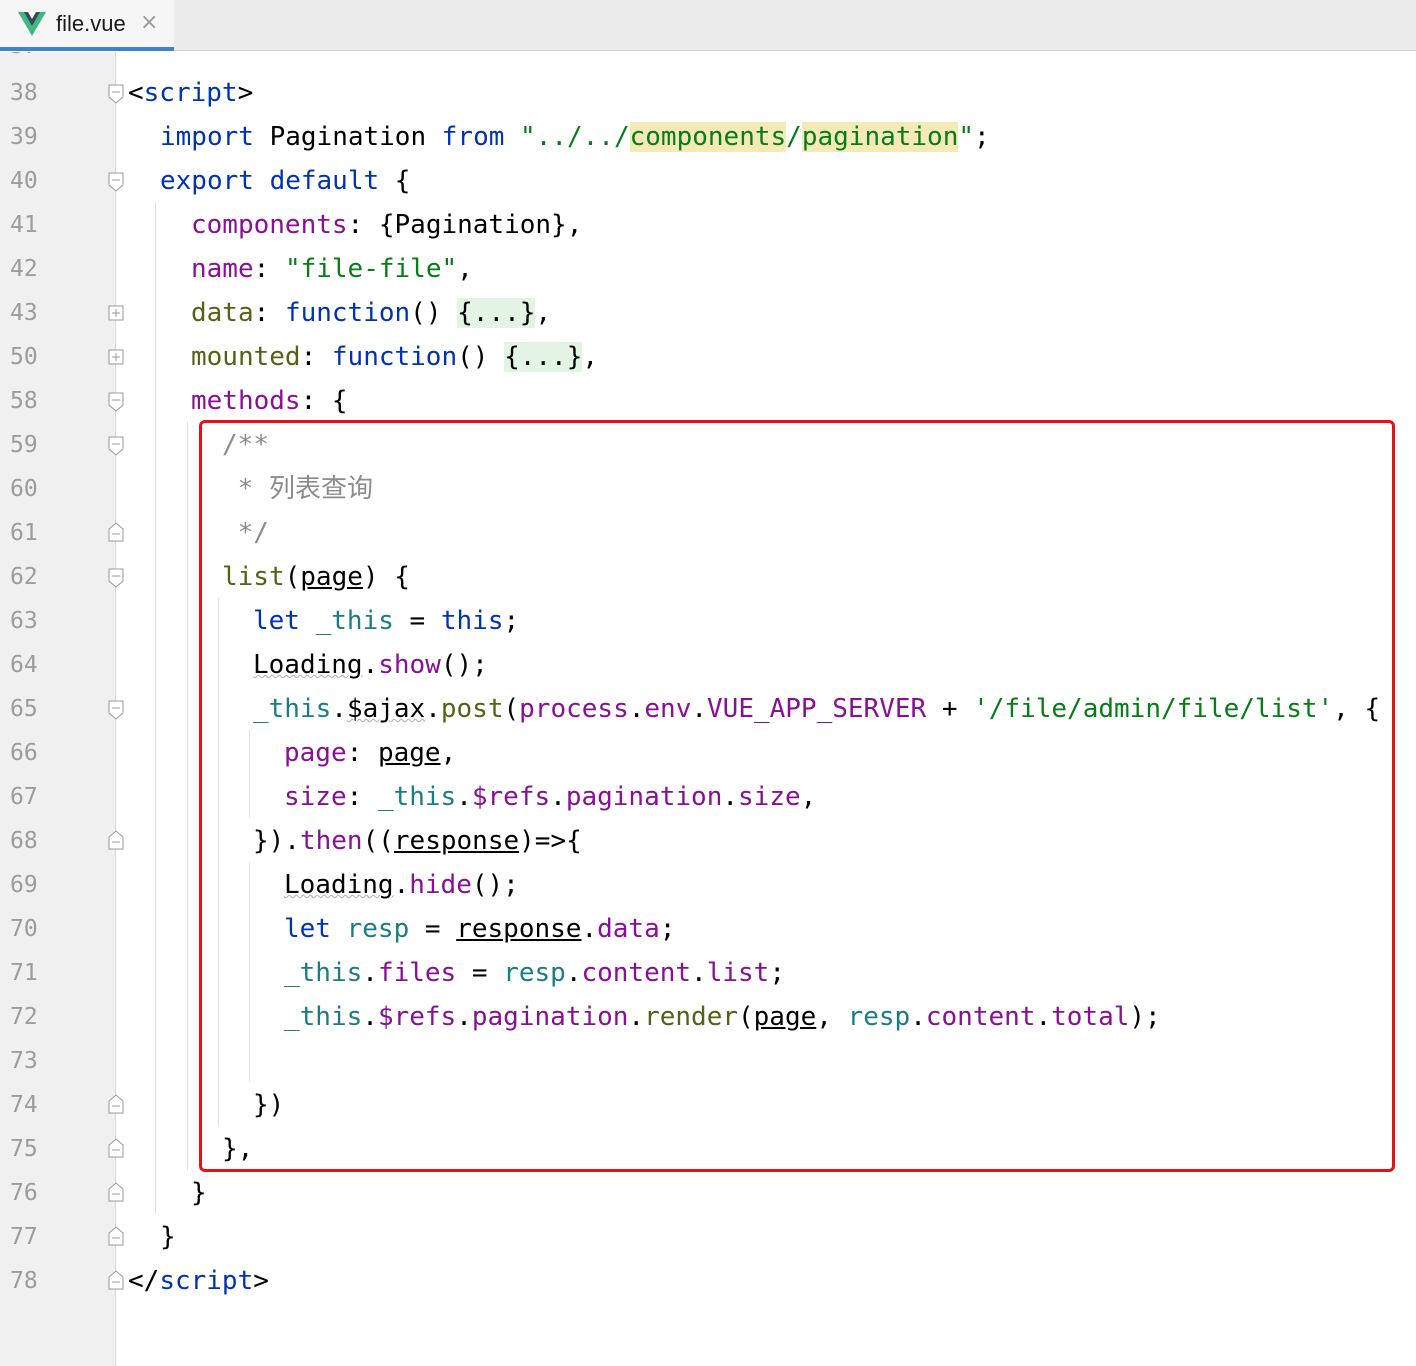 The height and width of the screenshot is (1366, 1416). I want to click on identifier: Pagination, so click(347, 137).